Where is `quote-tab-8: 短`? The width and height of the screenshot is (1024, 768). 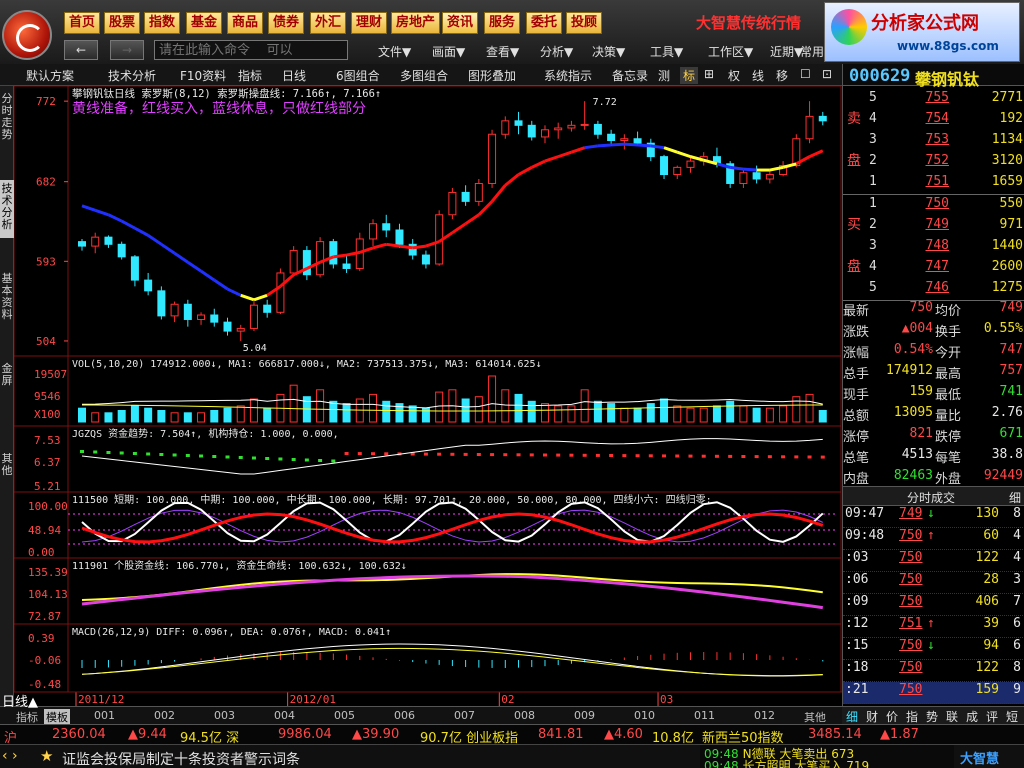
quote-tab-8: 短 is located at coordinates (1012, 716).